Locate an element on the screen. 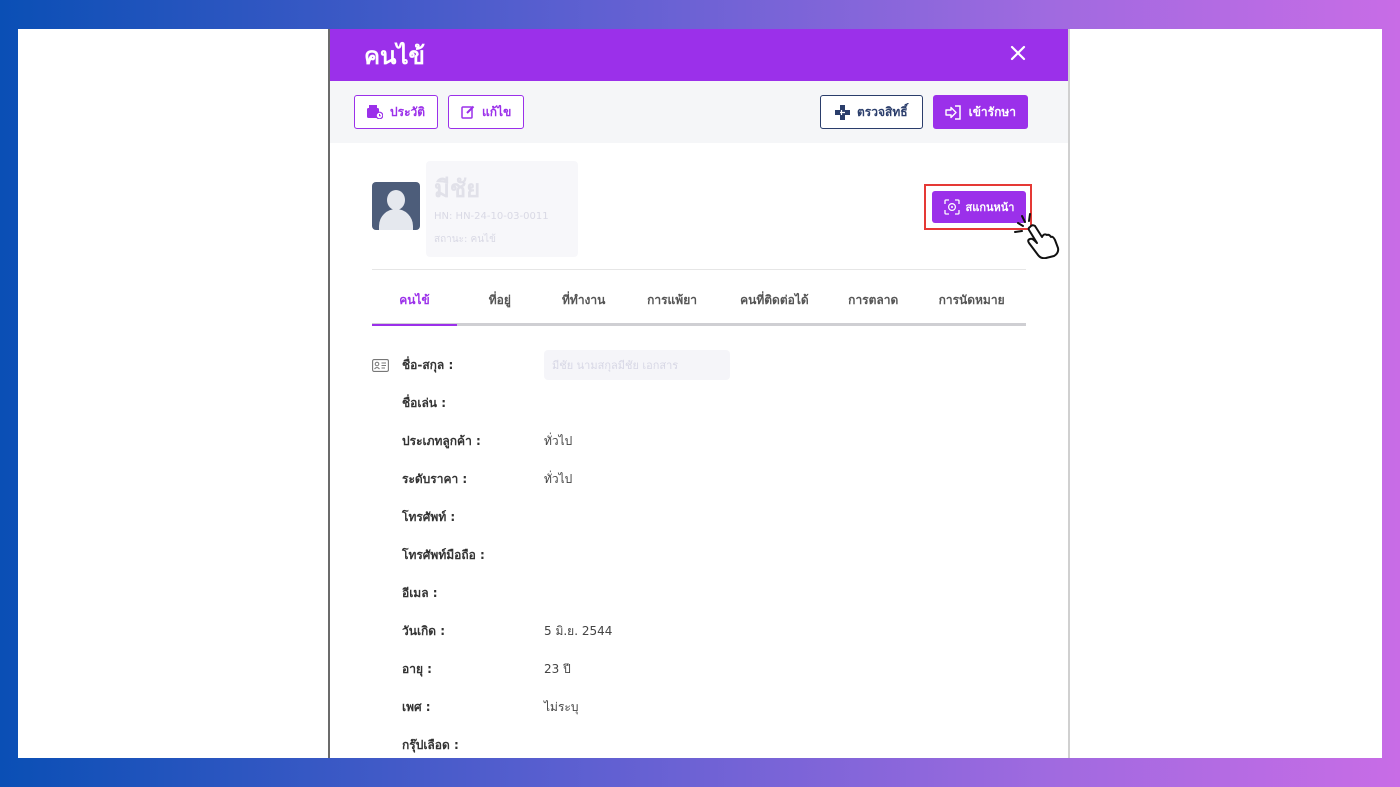 The height and width of the screenshot is (787, 1400). detail-label: เพศ : is located at coordinates (416, 706).